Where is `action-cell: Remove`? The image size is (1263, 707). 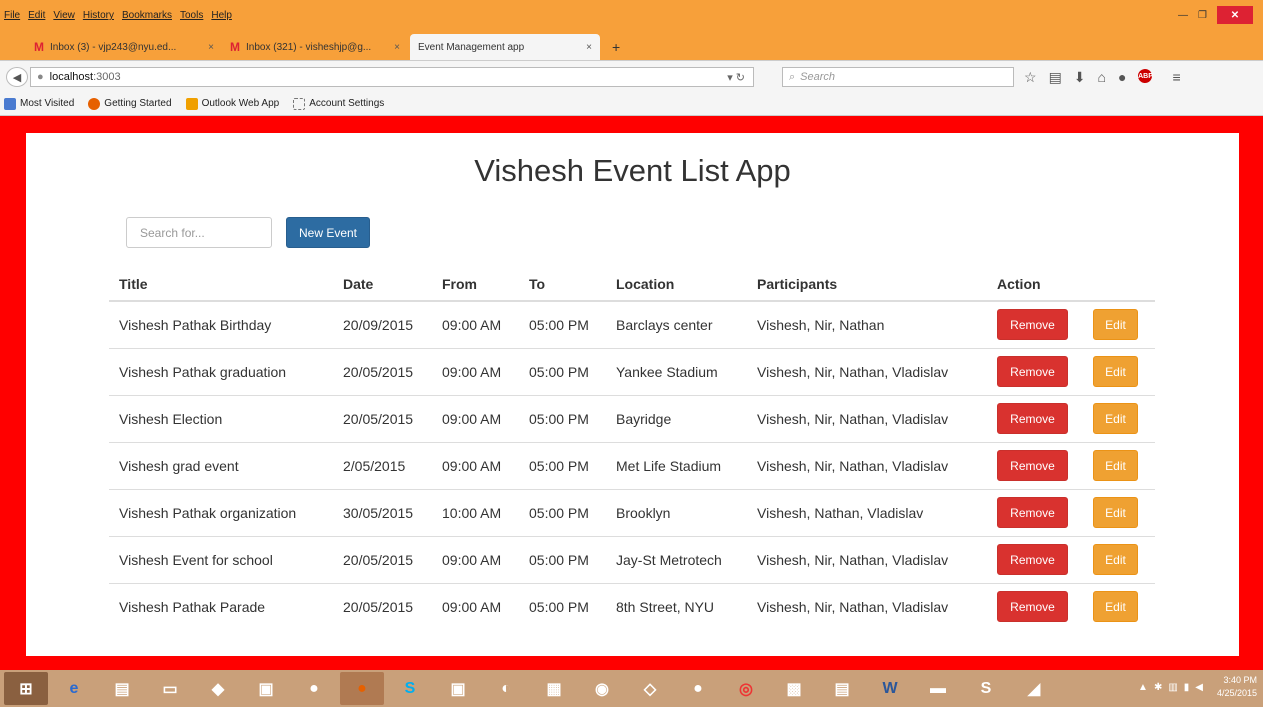 action-cell: Remove is located at coordinates (1035, 465).